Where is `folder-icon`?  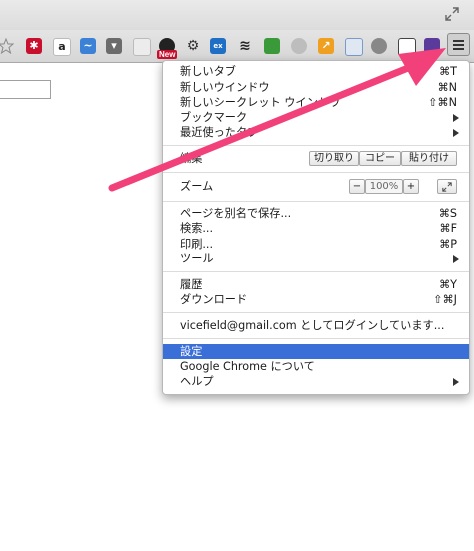 folder-icon is located at coordinates (354, 47).